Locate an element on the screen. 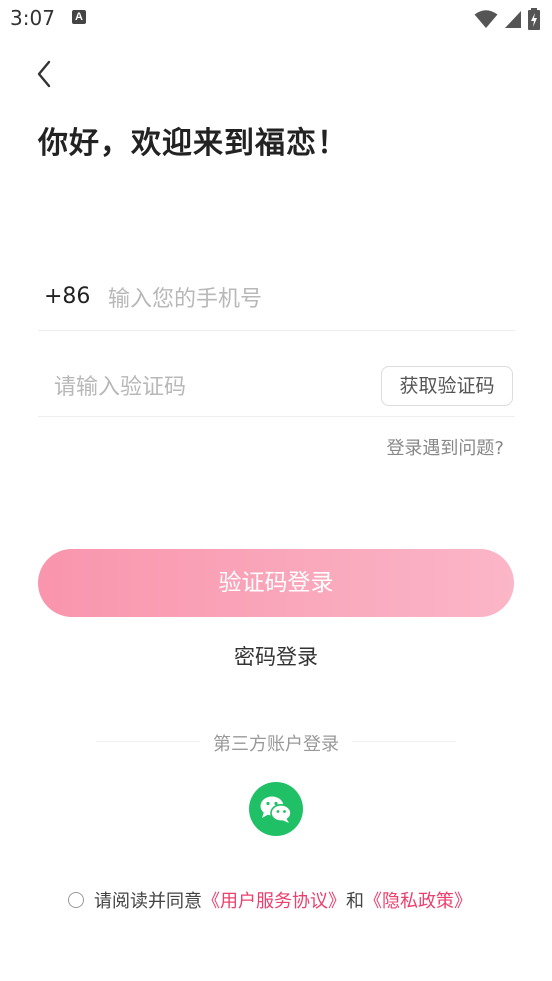 Image resolution: width=552 pixels, height=981 pixels. login-trouble-link: 登录遇到问题? is located at coordinates (445, 447).